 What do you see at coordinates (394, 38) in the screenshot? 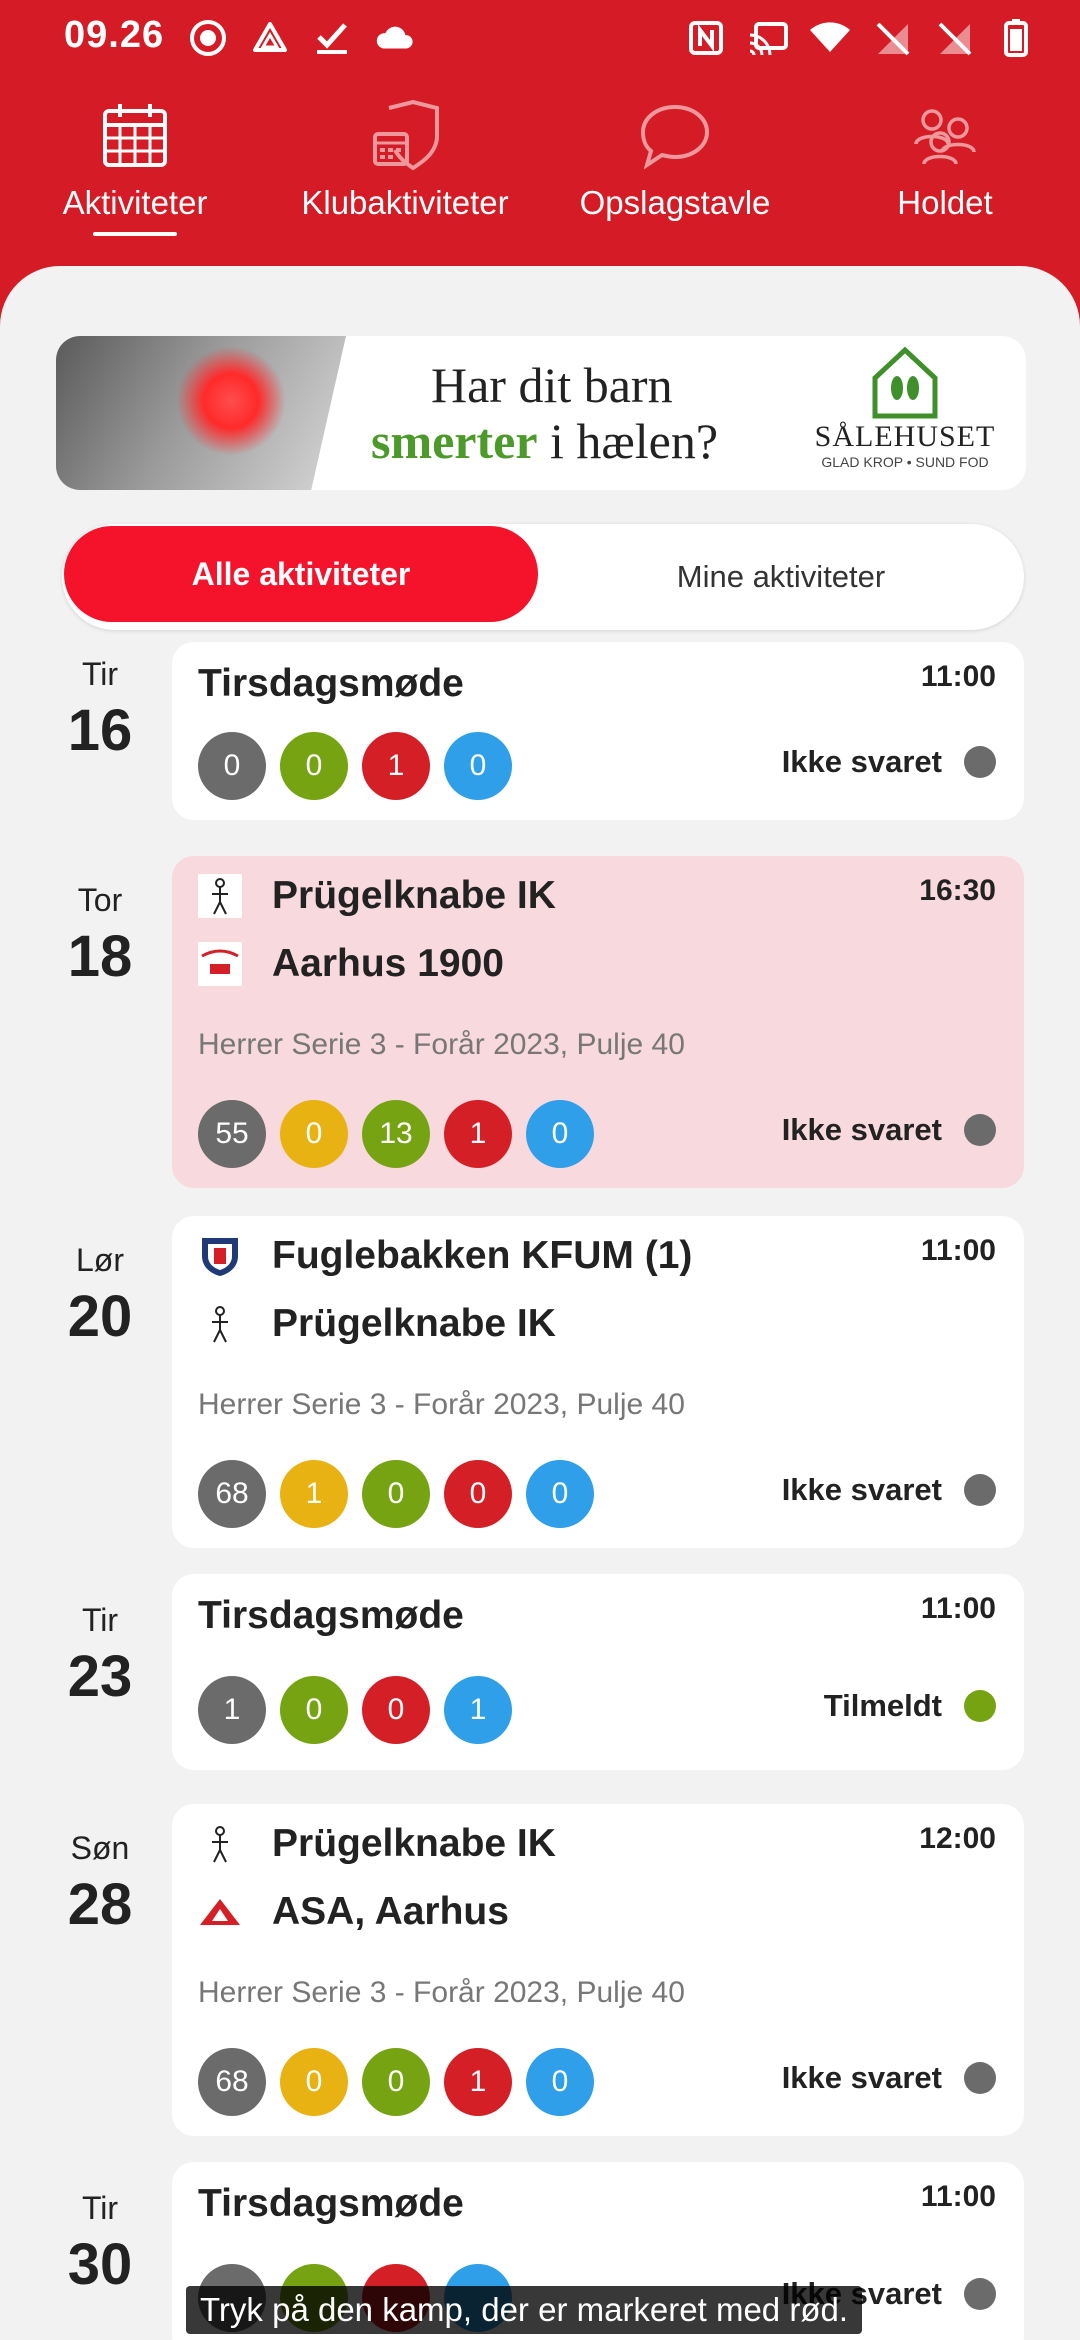
I see `cloud-icon` at bounding box center [394, 38].